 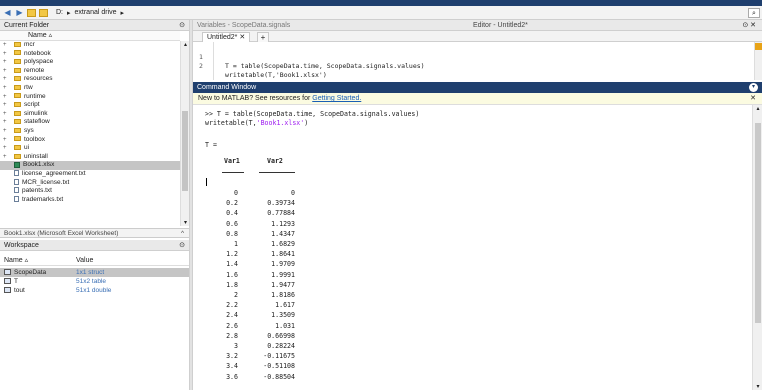 What do you see at coordinates (232, 223) in the screenshot?
I see `table-cell-var1: 0.6` at bounding box center [232, 223].